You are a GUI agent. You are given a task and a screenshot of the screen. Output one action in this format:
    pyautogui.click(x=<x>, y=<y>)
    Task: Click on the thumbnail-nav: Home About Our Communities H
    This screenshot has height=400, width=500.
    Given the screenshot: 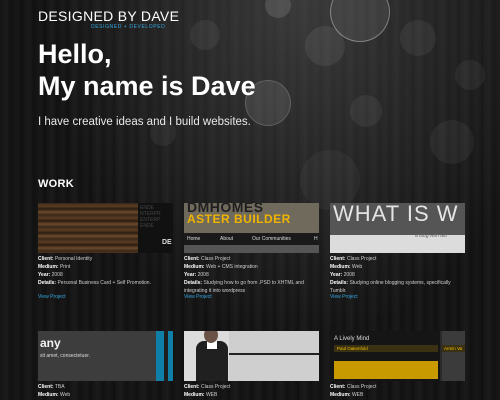 What is the action you would take?
    pyautogui.click(x=251, y=239)
    